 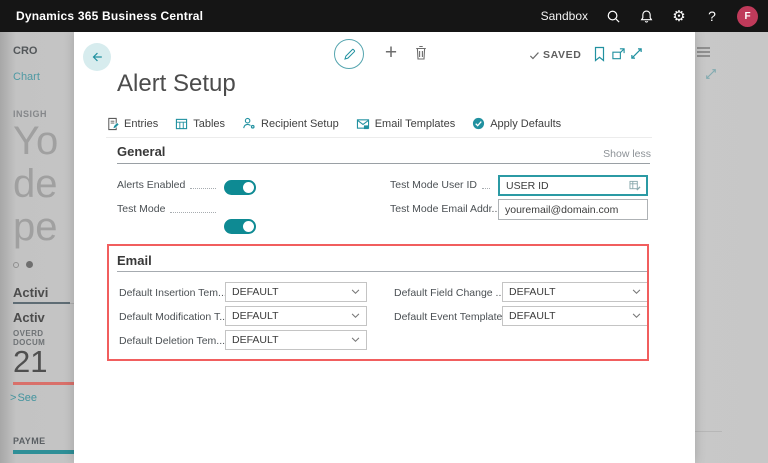 I want to click on email-section-heading: Email, so click(x=134, y=260).